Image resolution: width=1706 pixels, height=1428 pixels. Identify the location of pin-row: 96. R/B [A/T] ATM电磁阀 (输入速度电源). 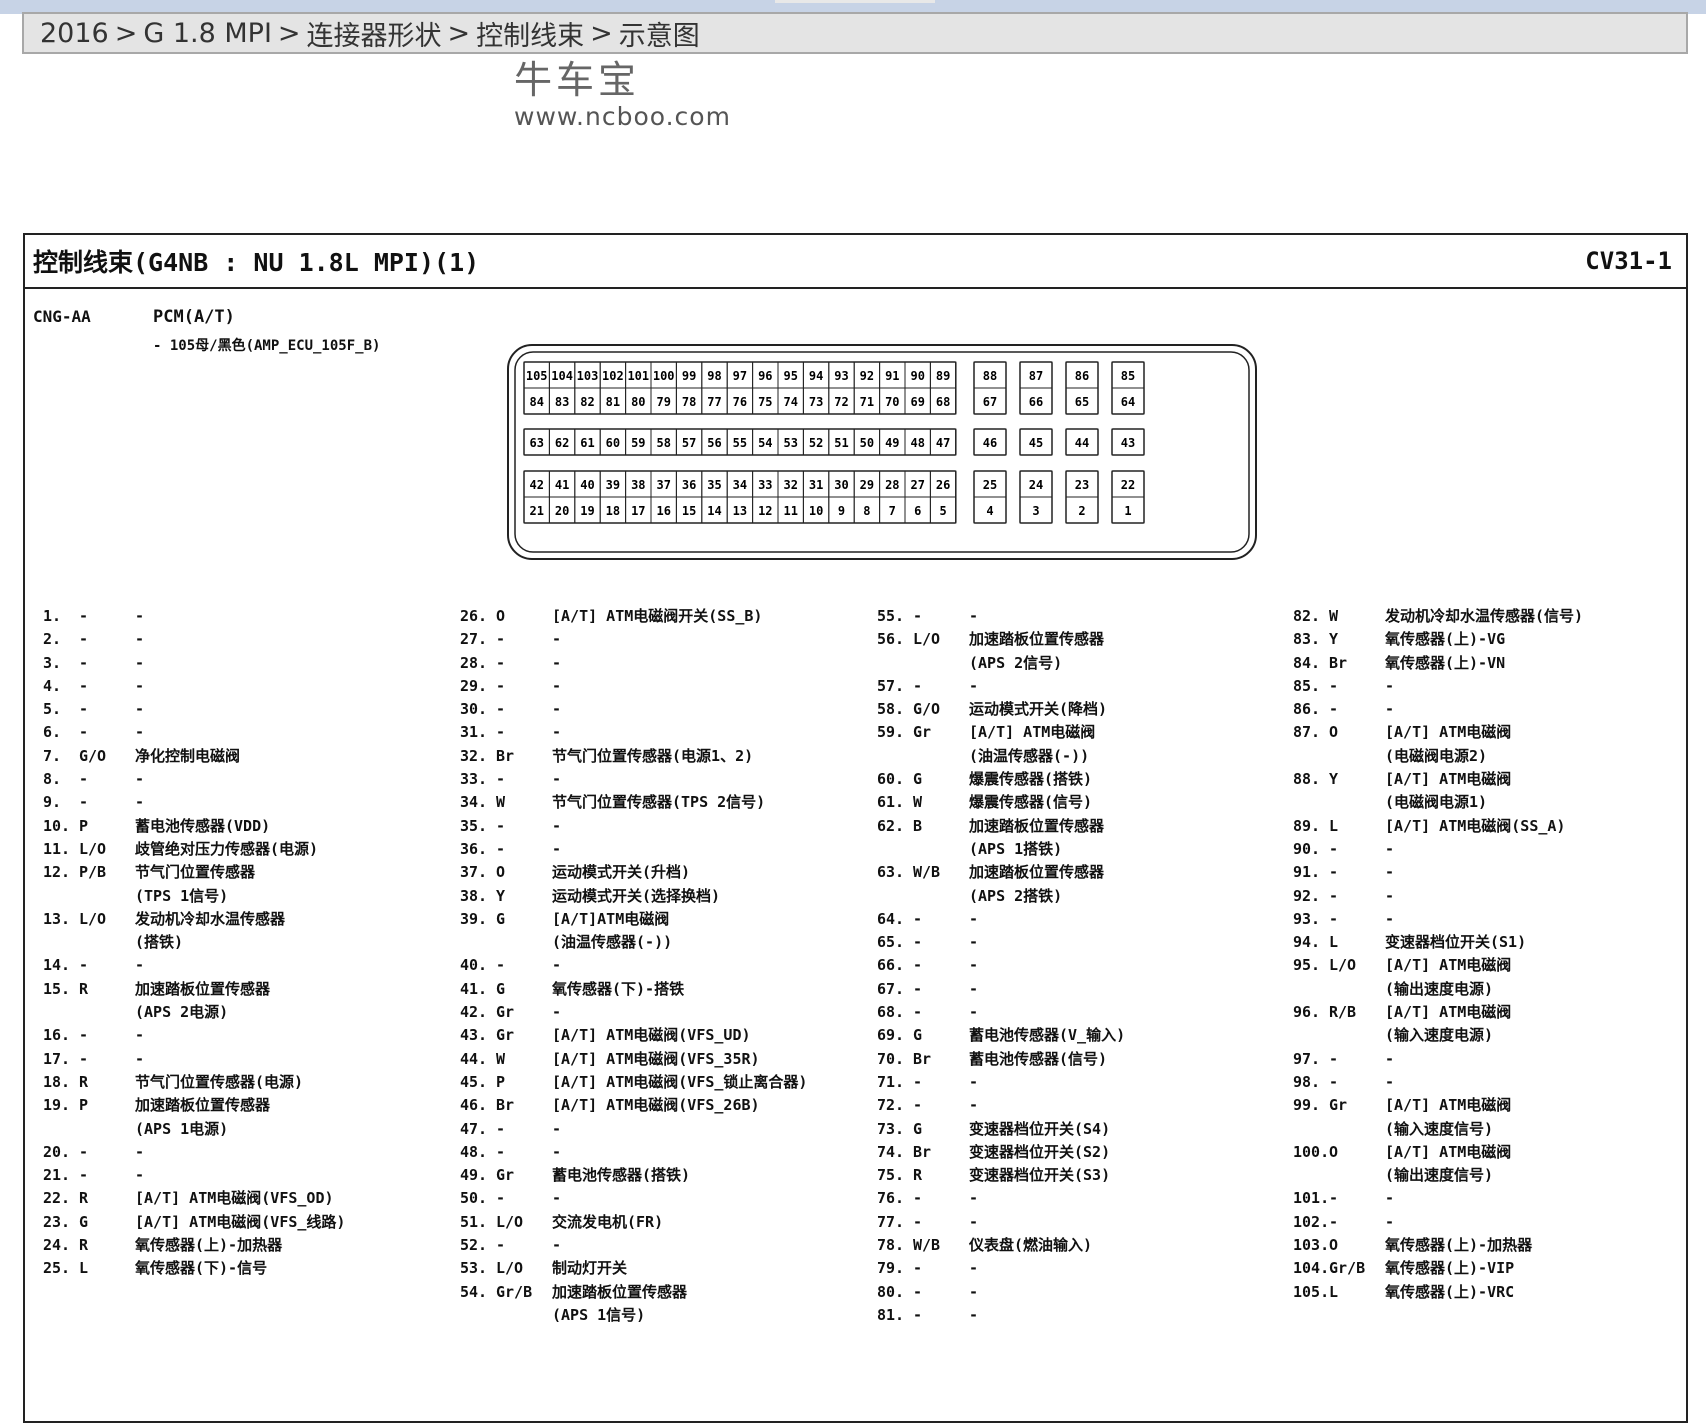
(1438, 1024).